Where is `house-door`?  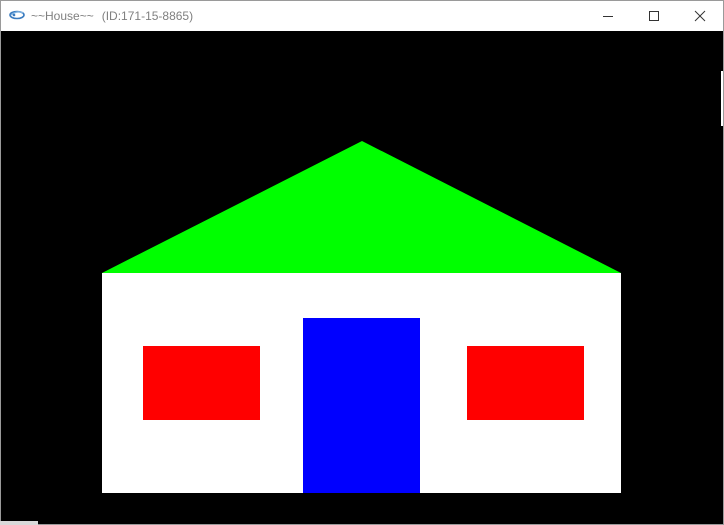
house-door is located at coordinates (361, 405).